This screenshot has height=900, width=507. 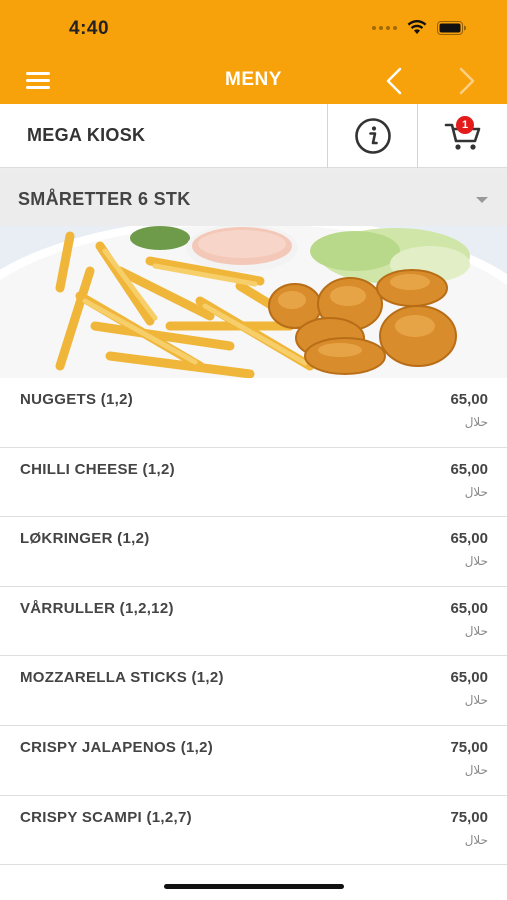 What do you see at coordinates (482, 200) in the screenshot?
I see `caret-down-icon` at bounding box center [482, 200].